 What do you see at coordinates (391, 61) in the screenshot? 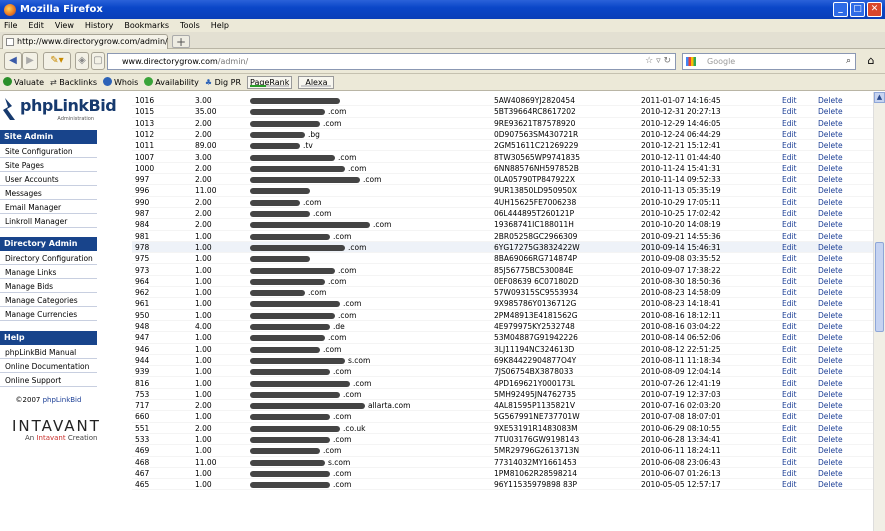
I see `address-bar: www.directorygrow.com/admin/ ☆ ▿ ↻` at bounding box center [391, 61].